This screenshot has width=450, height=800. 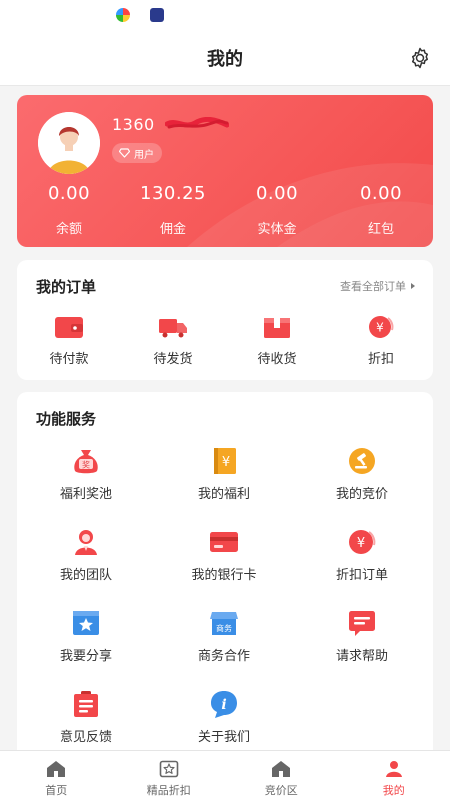 What do you see at coordinates (361, 656) in the screenshot?
I see `service-label: 请求帮助` at bounding box center [361, 656].